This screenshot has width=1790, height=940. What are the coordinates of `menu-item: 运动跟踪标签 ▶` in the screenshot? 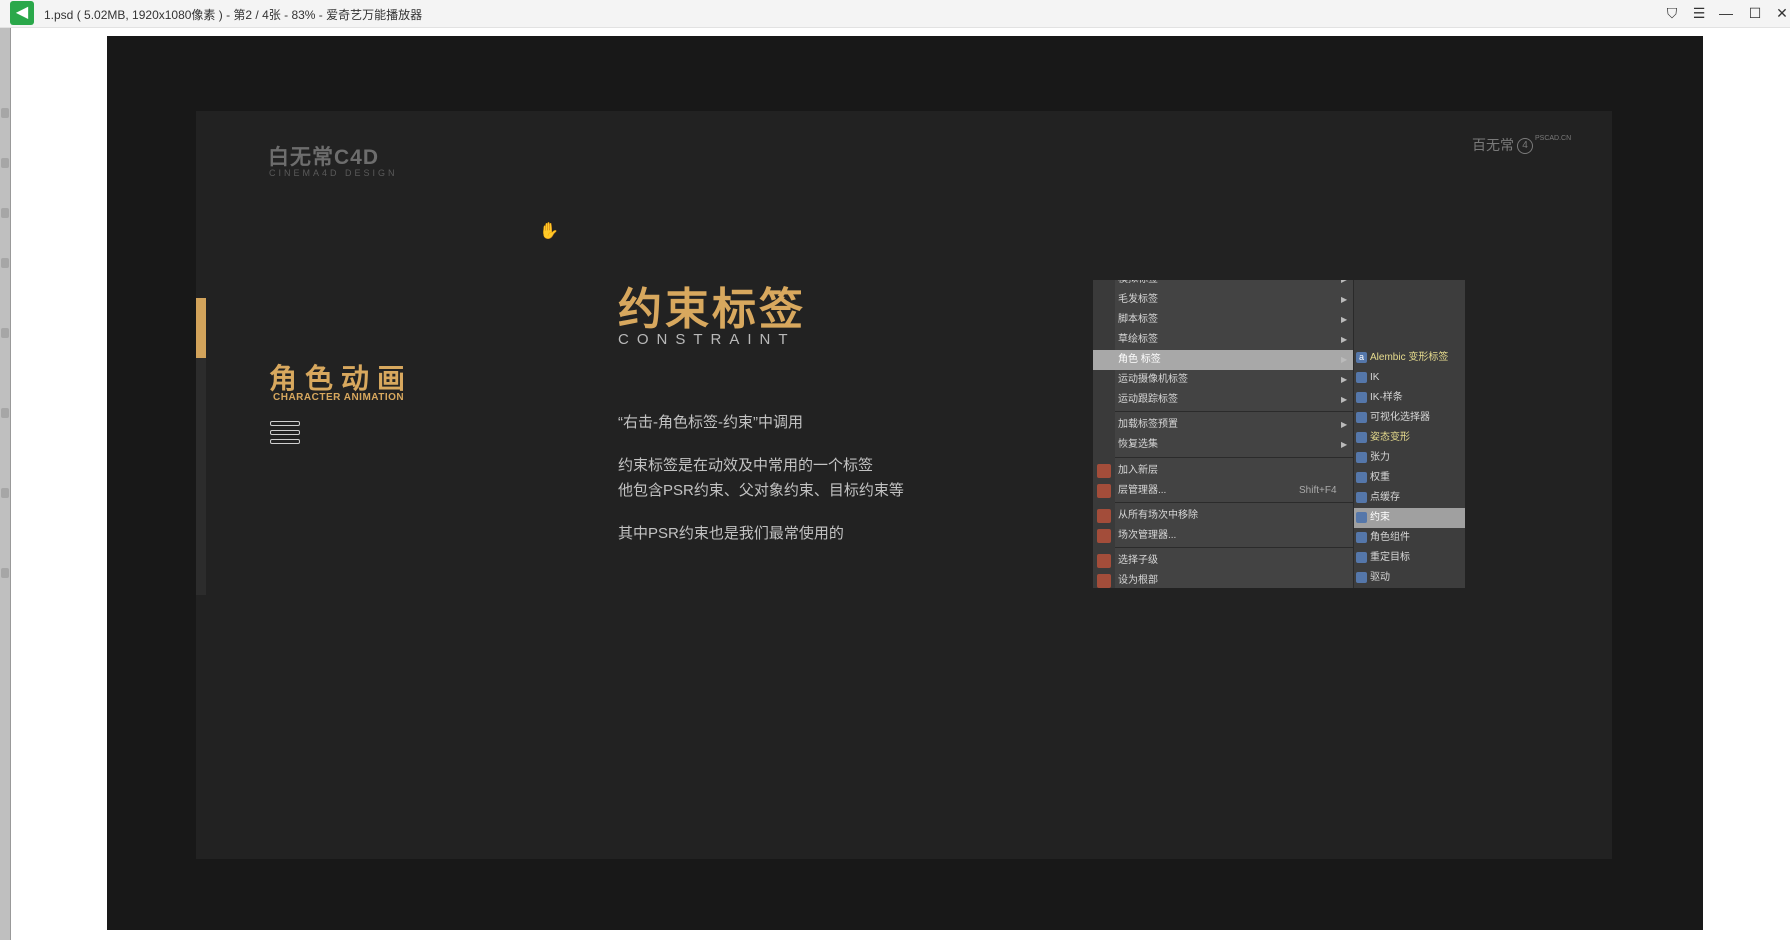 It's located at (1233, 399).